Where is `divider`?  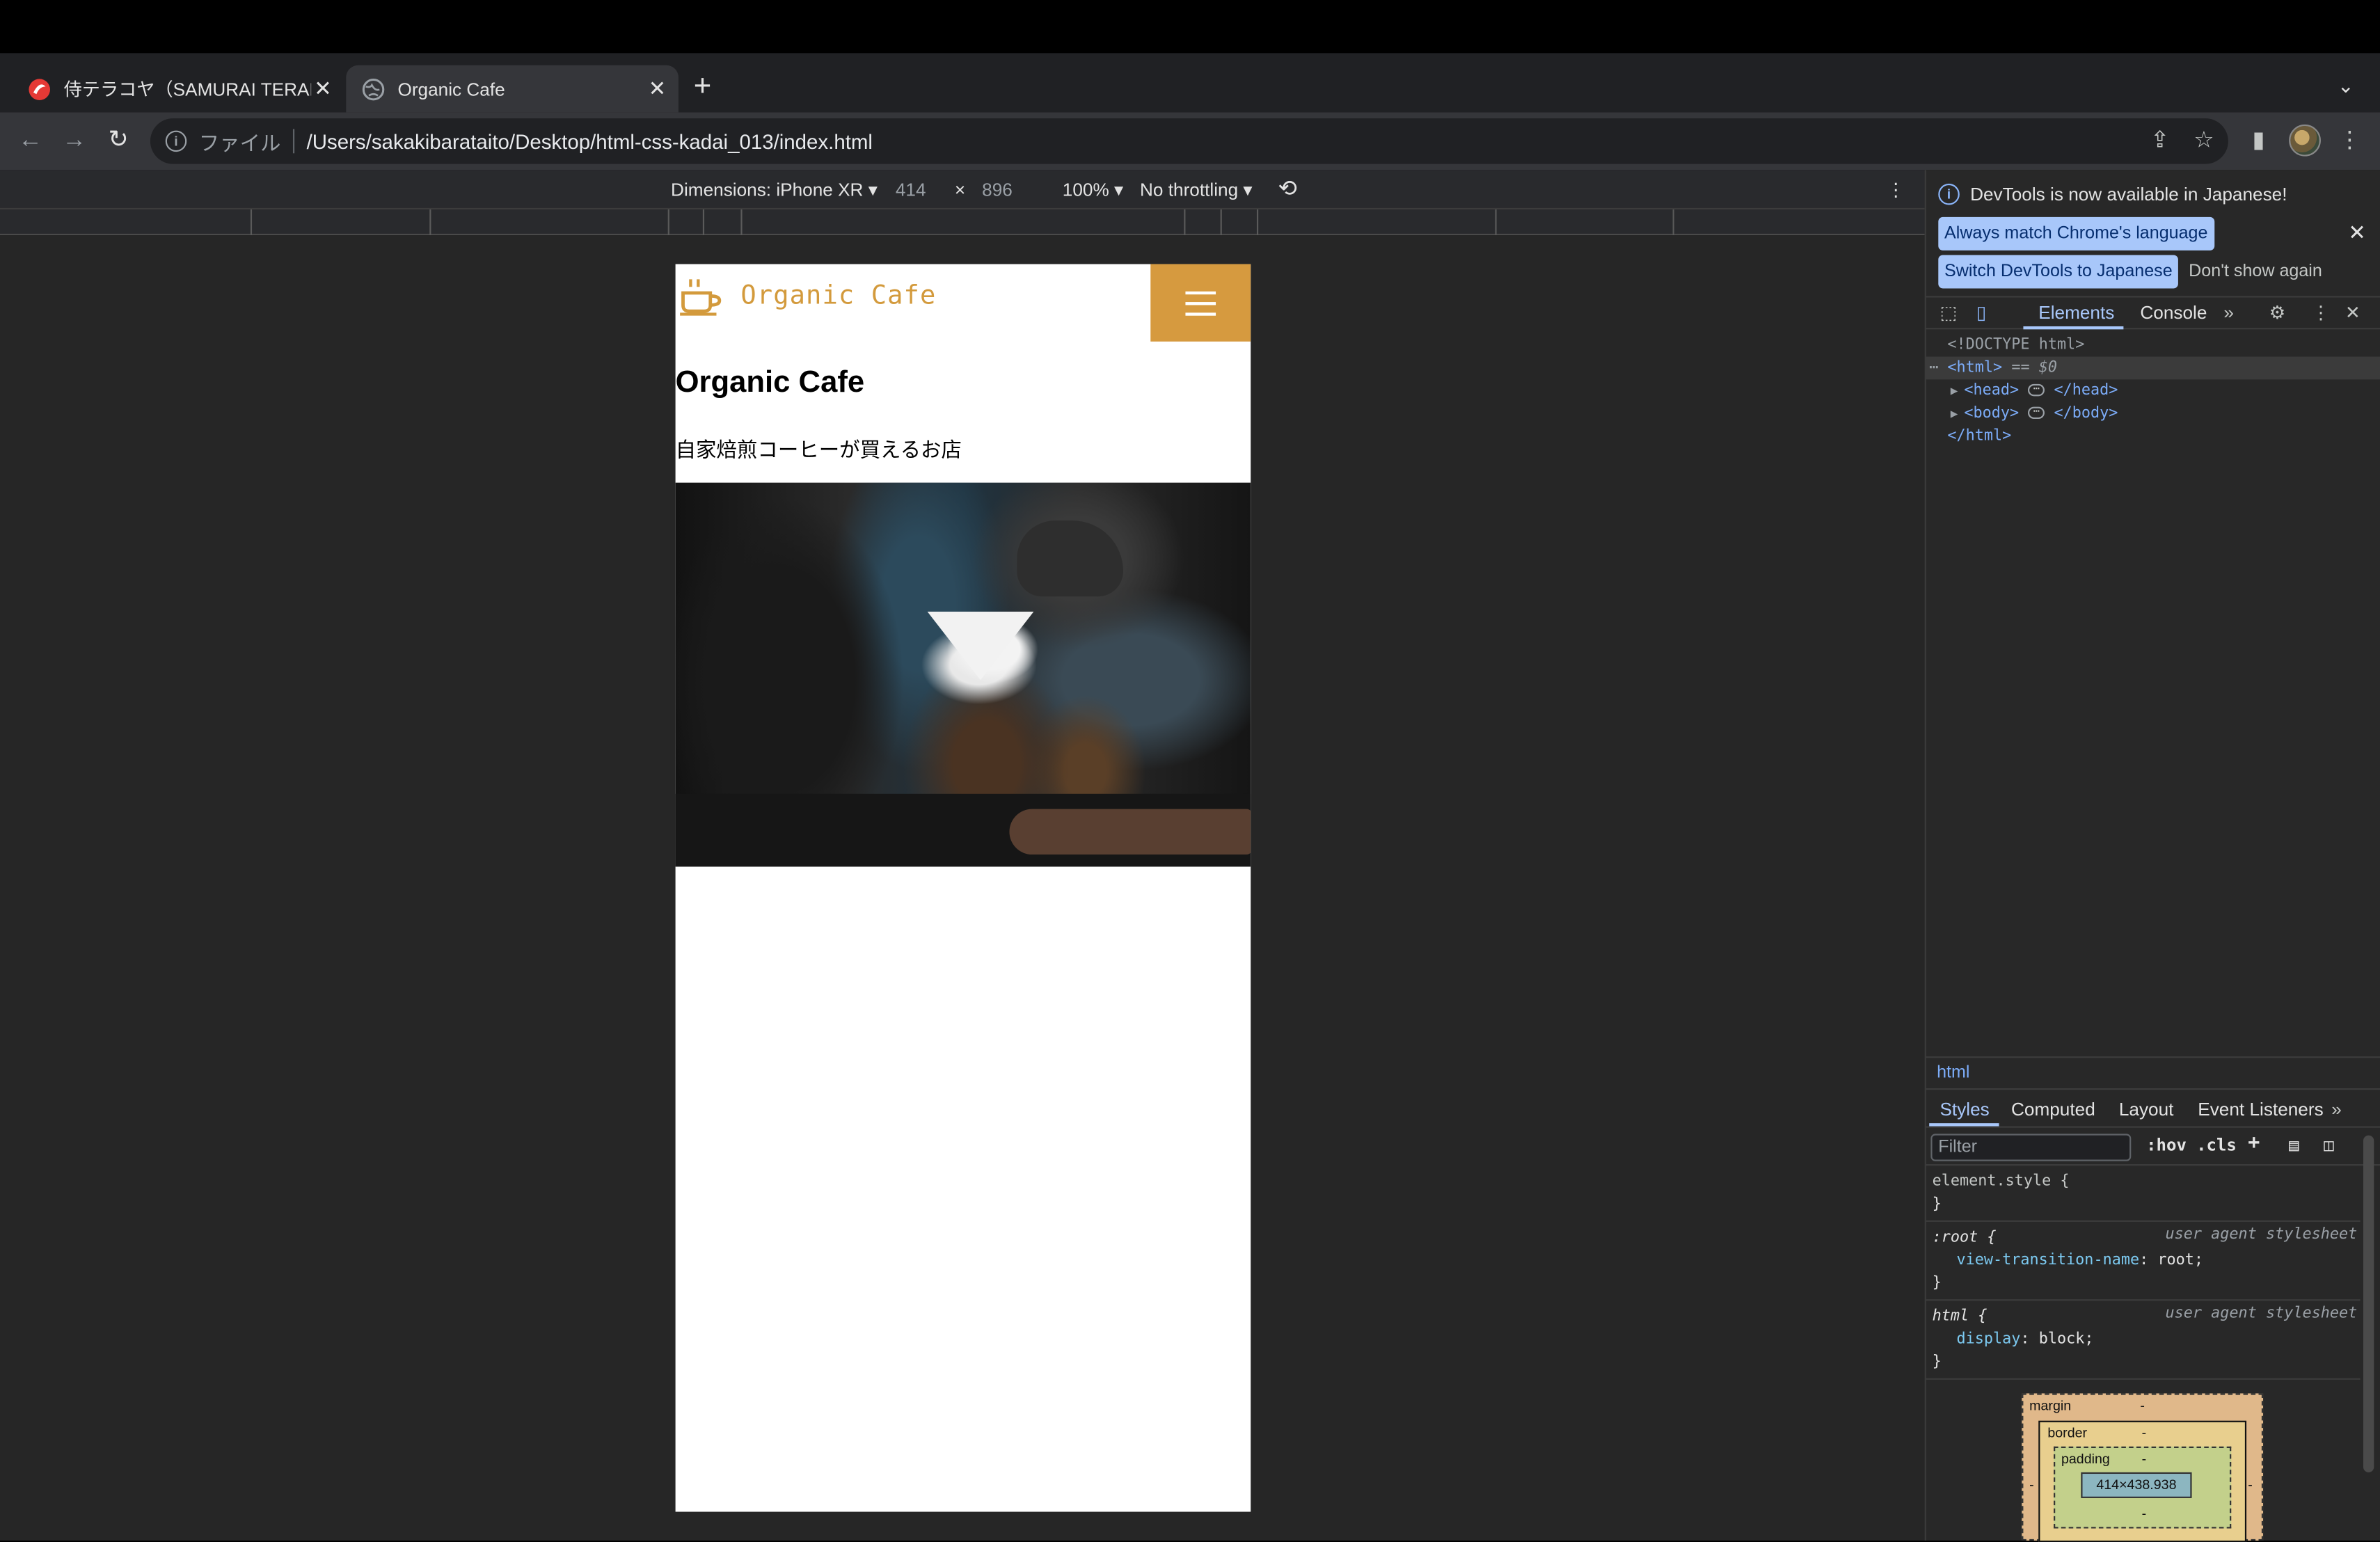
divider is located at coordinates (293, 141).